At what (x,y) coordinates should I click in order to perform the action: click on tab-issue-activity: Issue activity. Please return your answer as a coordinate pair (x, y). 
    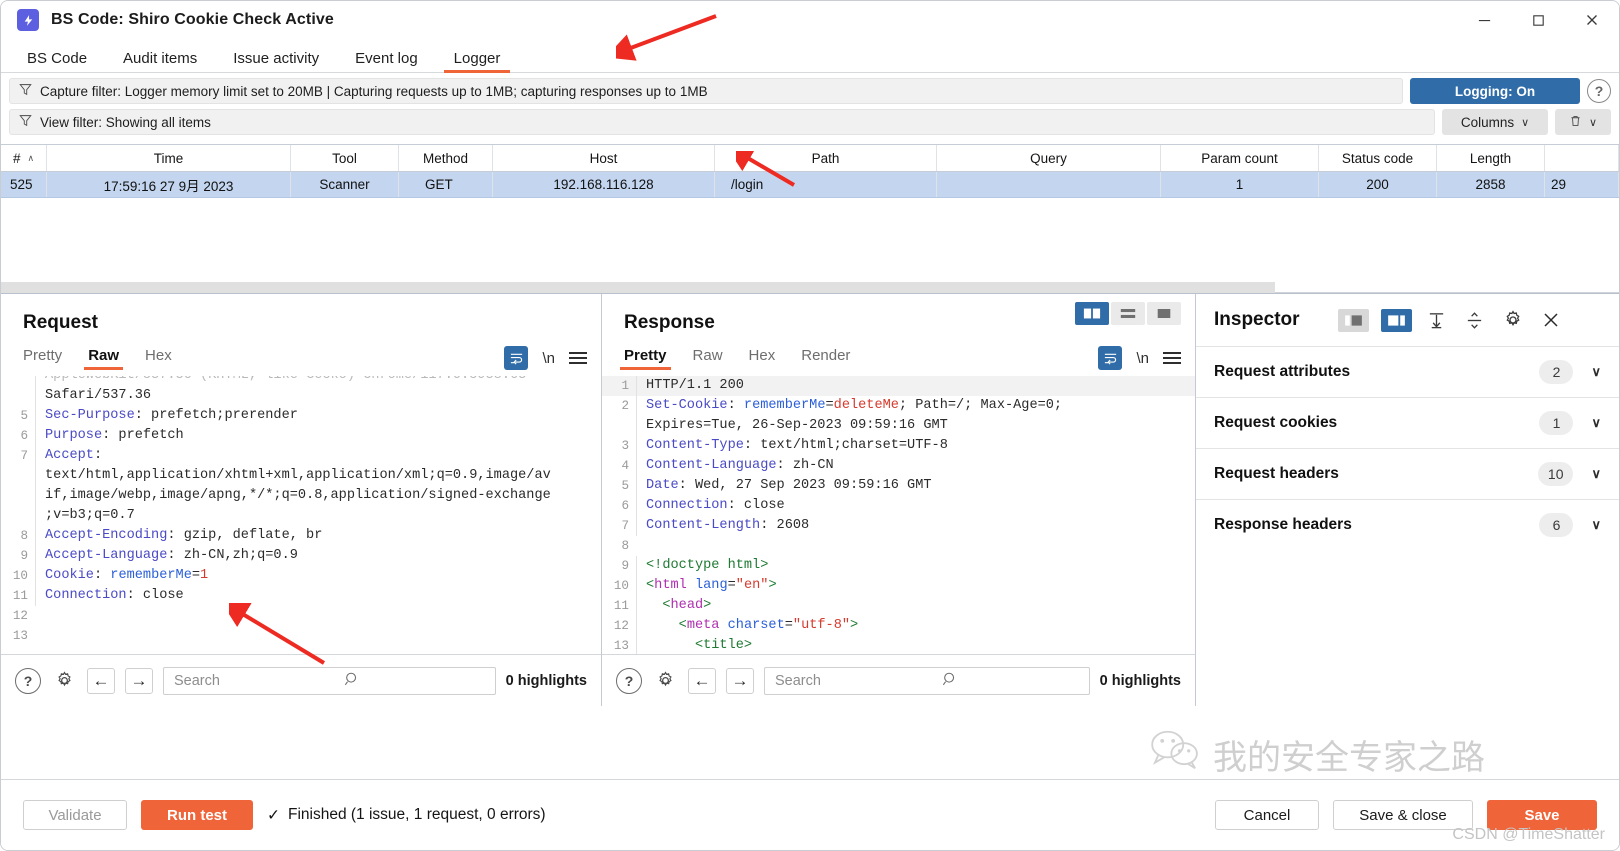
    Looking at the image, I should click on (276, 61).